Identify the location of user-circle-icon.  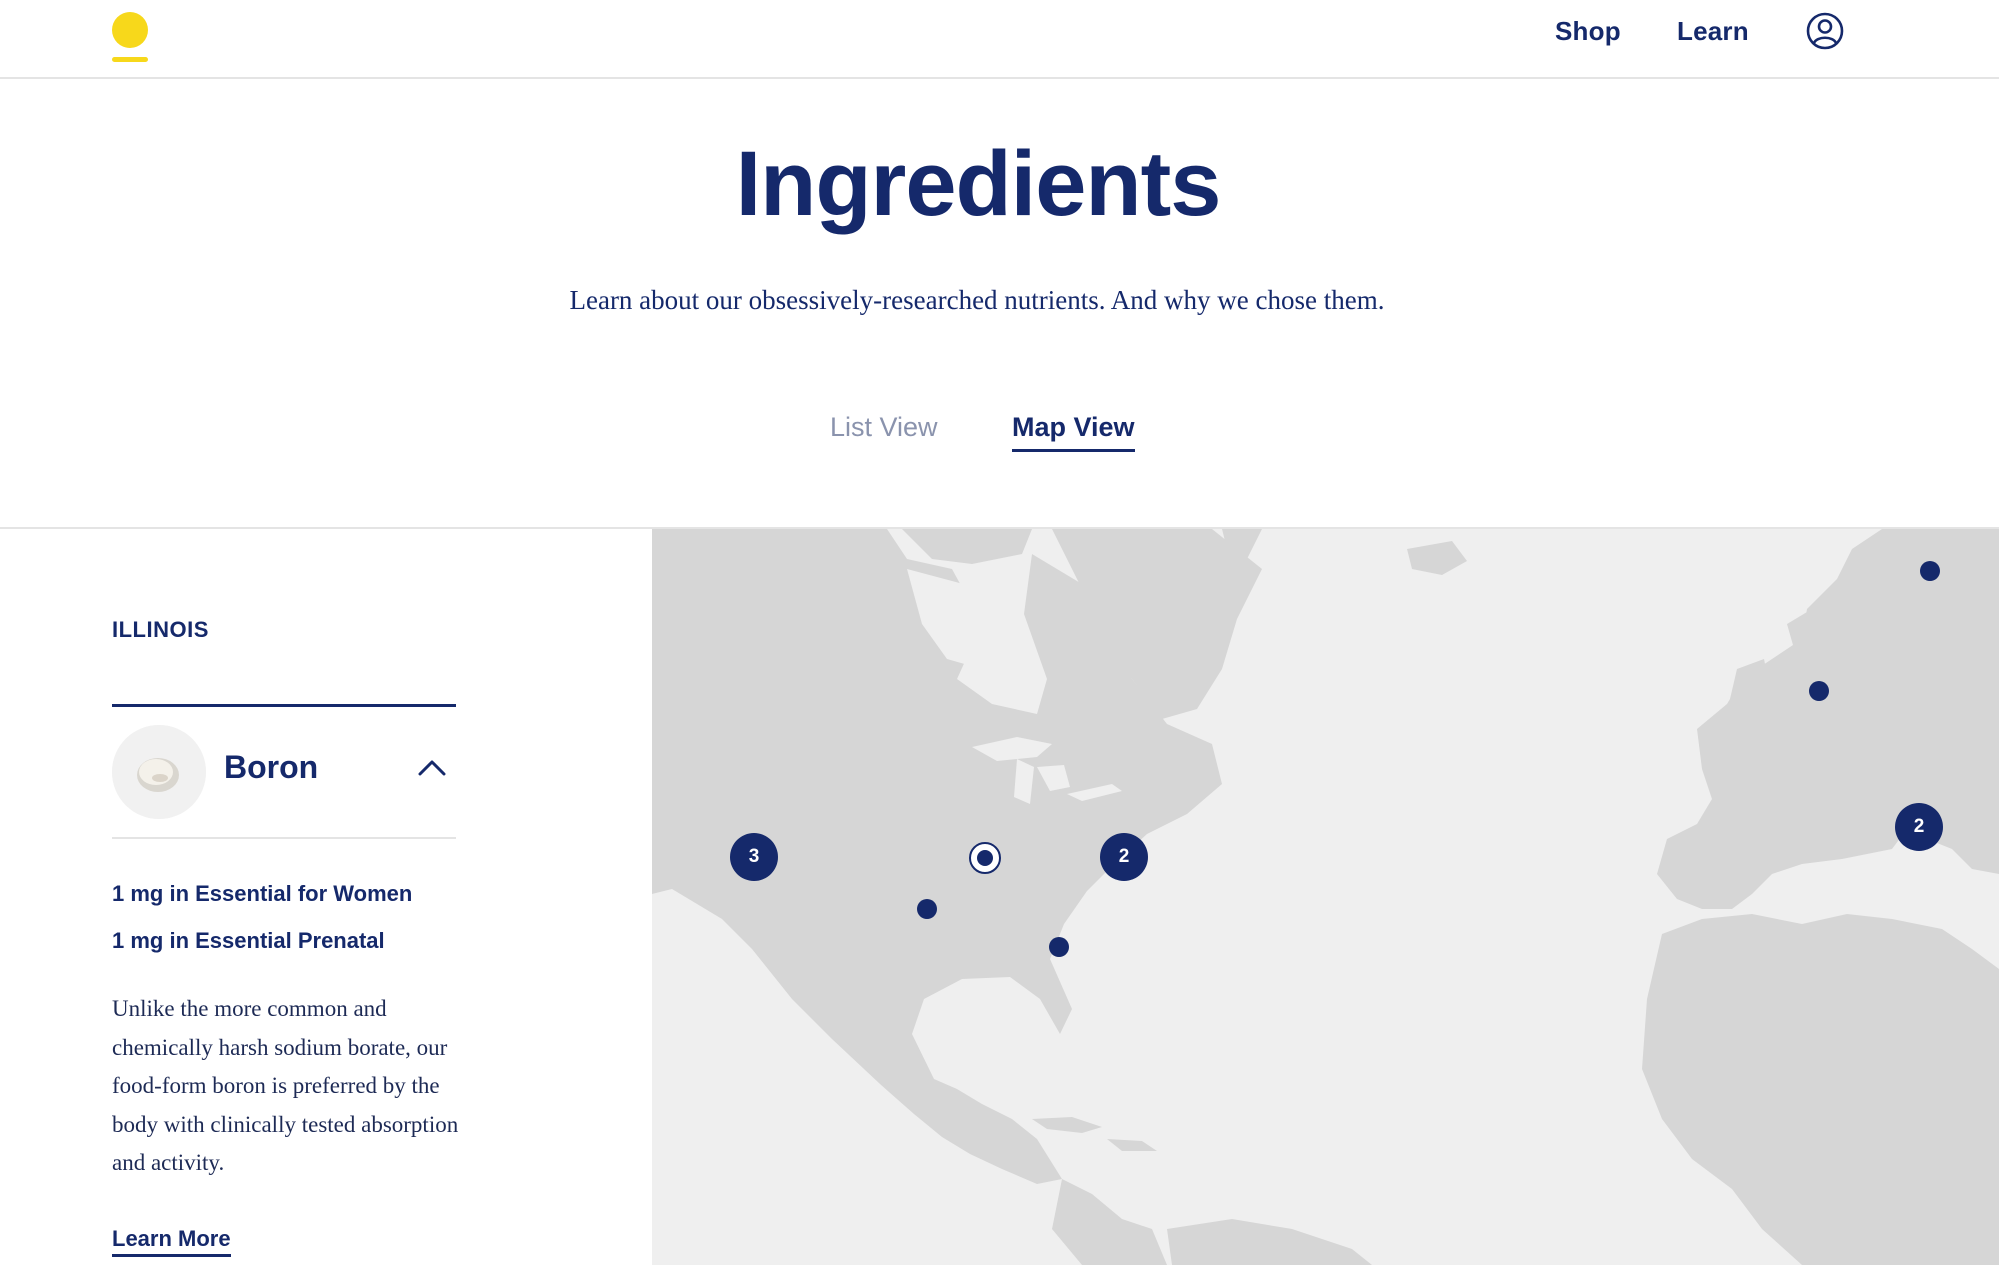
(1825, 31).